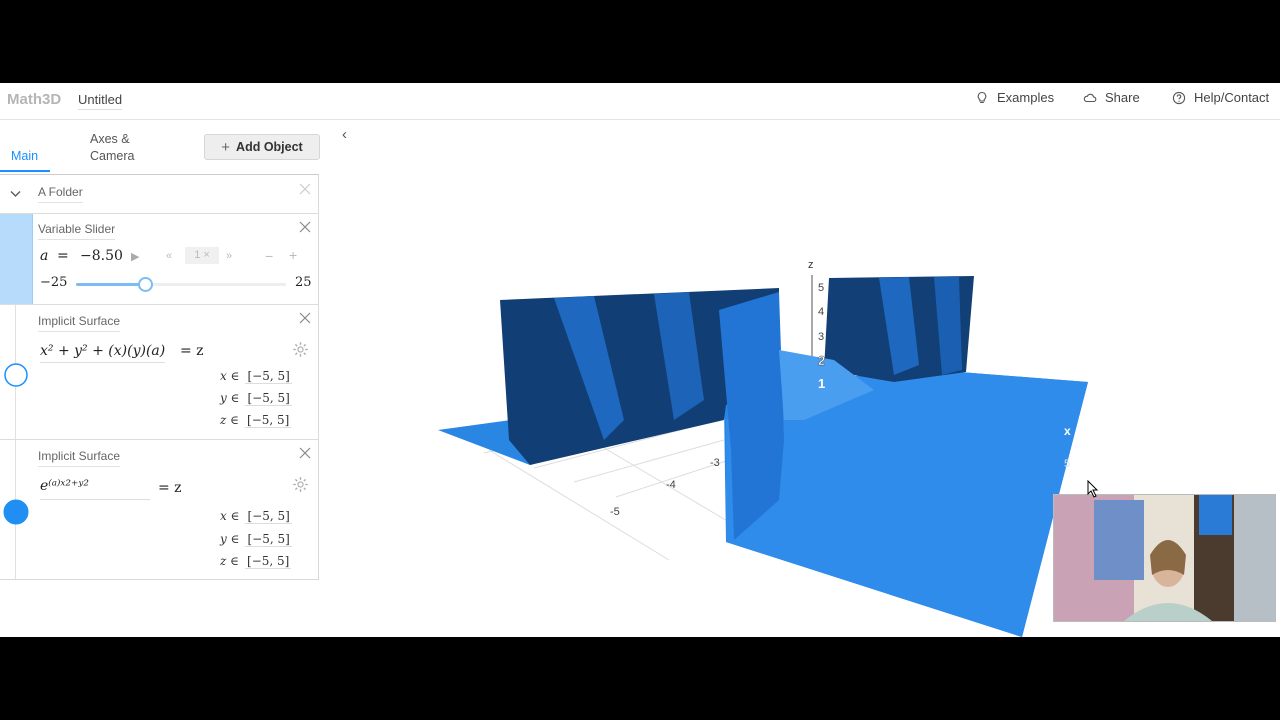  Describe the element at coordinates (821, 383) in the screenshot. I see `svg-text: 1` at that location.